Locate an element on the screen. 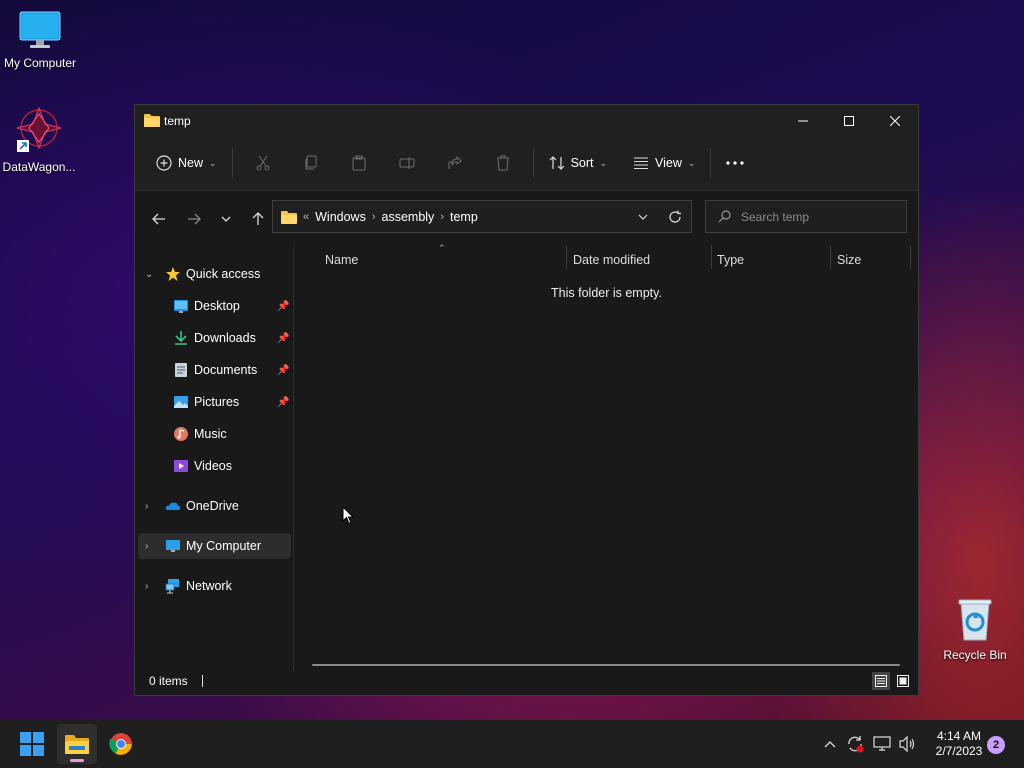 This screenshot has height=768, width=1024. rename-icon is located at coordinates (407, 163).